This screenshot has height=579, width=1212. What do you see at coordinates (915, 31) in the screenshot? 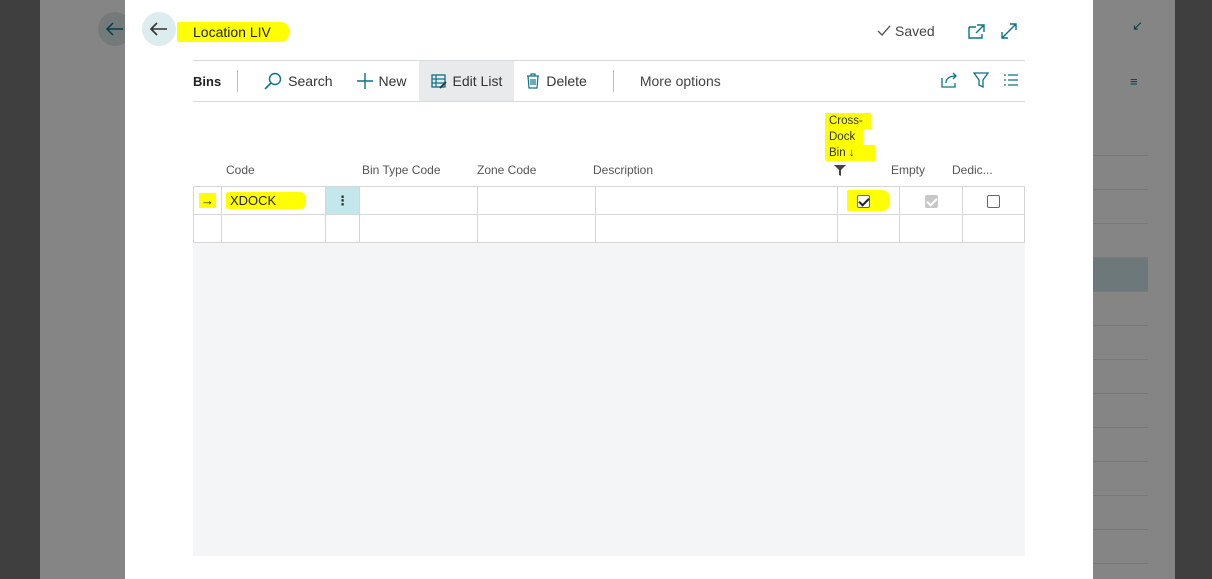
I see `saved-label: Saved` at bounding box center [915, 31].